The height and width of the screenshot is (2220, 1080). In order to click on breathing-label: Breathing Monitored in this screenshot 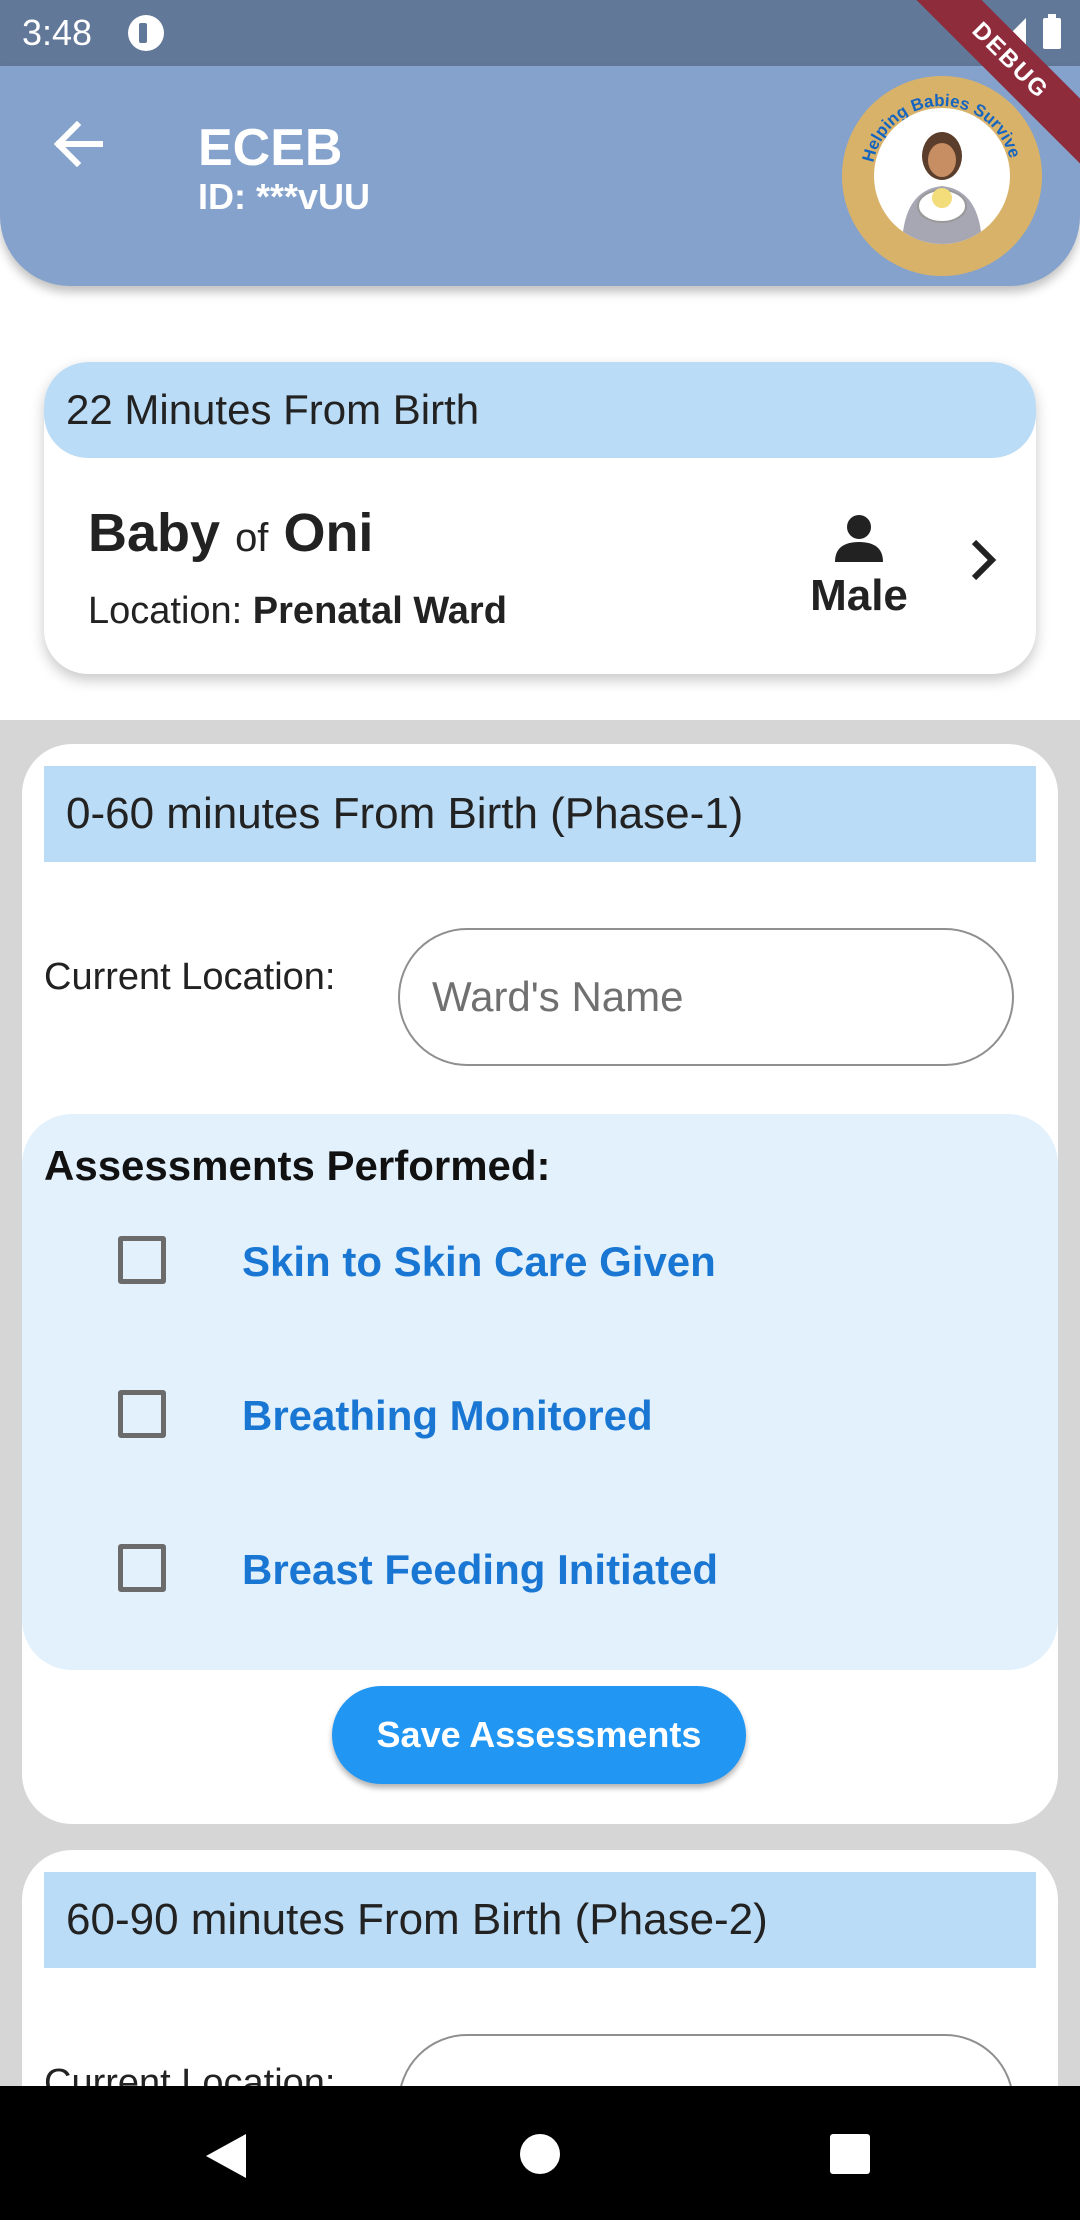, I will do `click(447, 1416)`.